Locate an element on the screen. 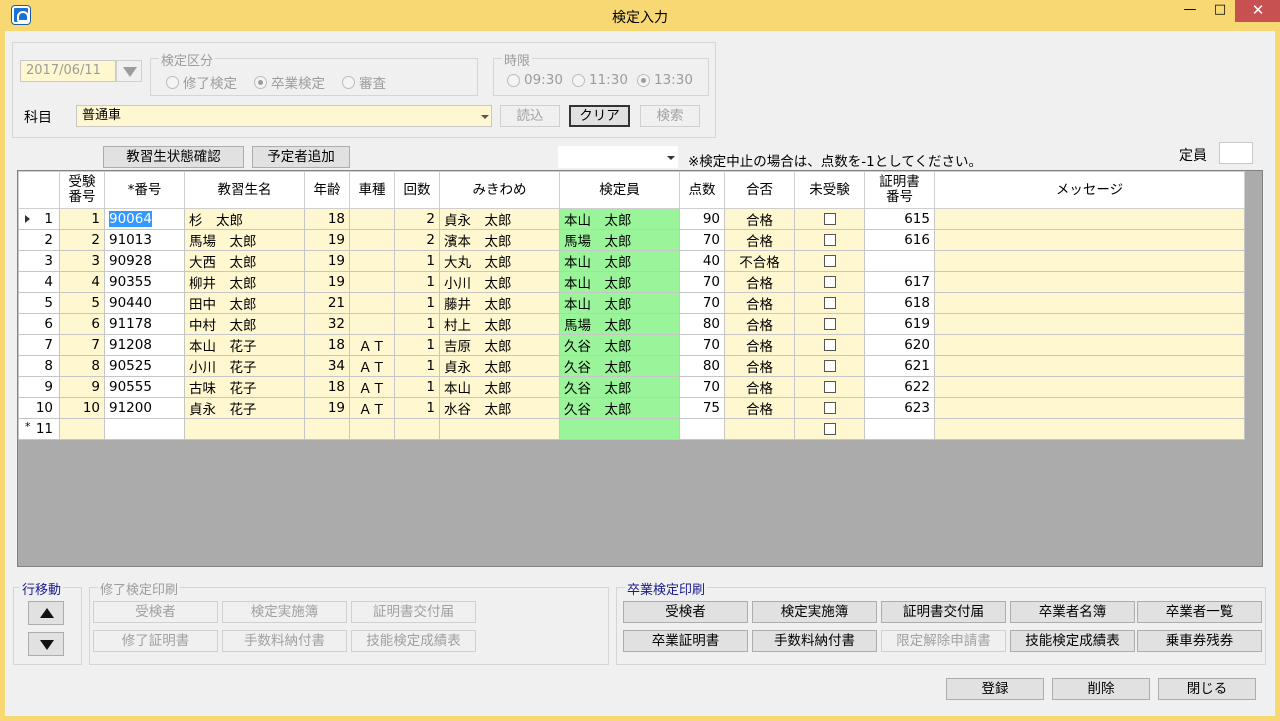  close-window-button: ✕ is located at coordinates (1257, 11).